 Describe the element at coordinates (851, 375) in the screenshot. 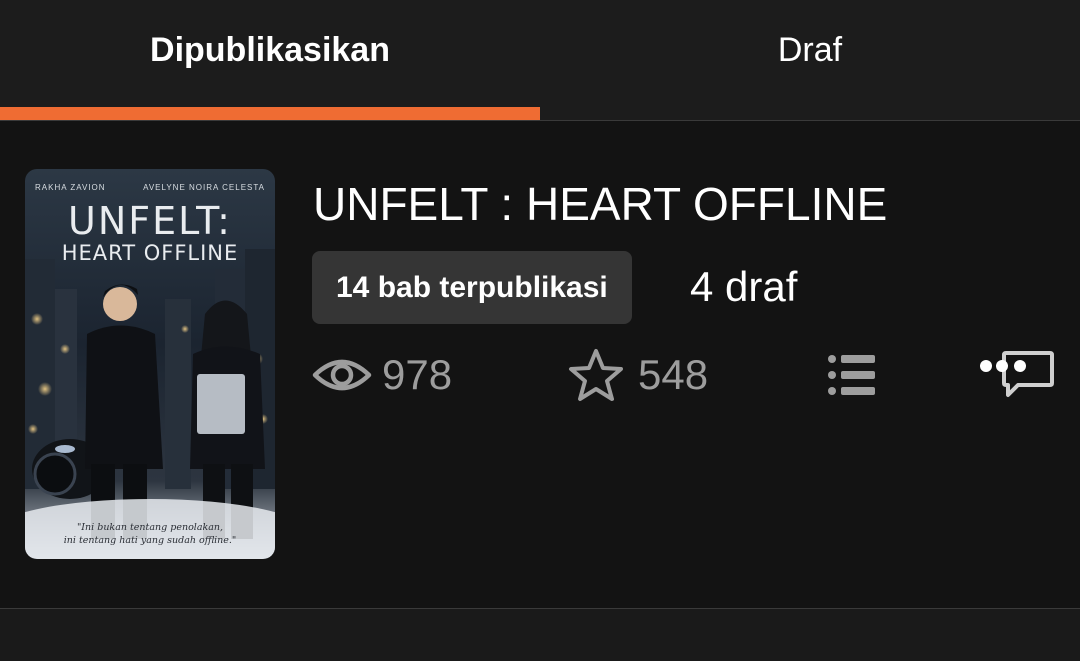

I see `list-icon` at that location.